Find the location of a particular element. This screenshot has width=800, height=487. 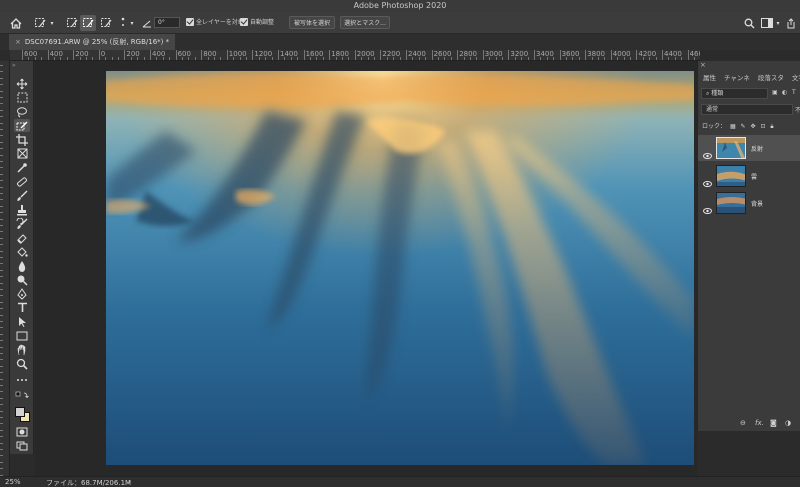

filter-adjustment-icon: ◐ is located at coordinates (784, 92).